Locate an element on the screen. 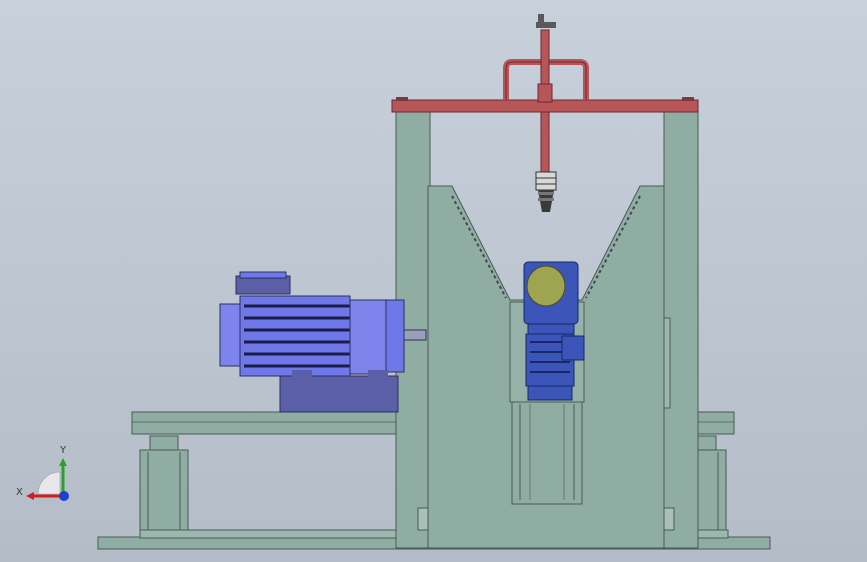 Image resolution: width=867 pixels, height=562 pixels. x-axis-arrow-icon is located at coordinates (30, 496).